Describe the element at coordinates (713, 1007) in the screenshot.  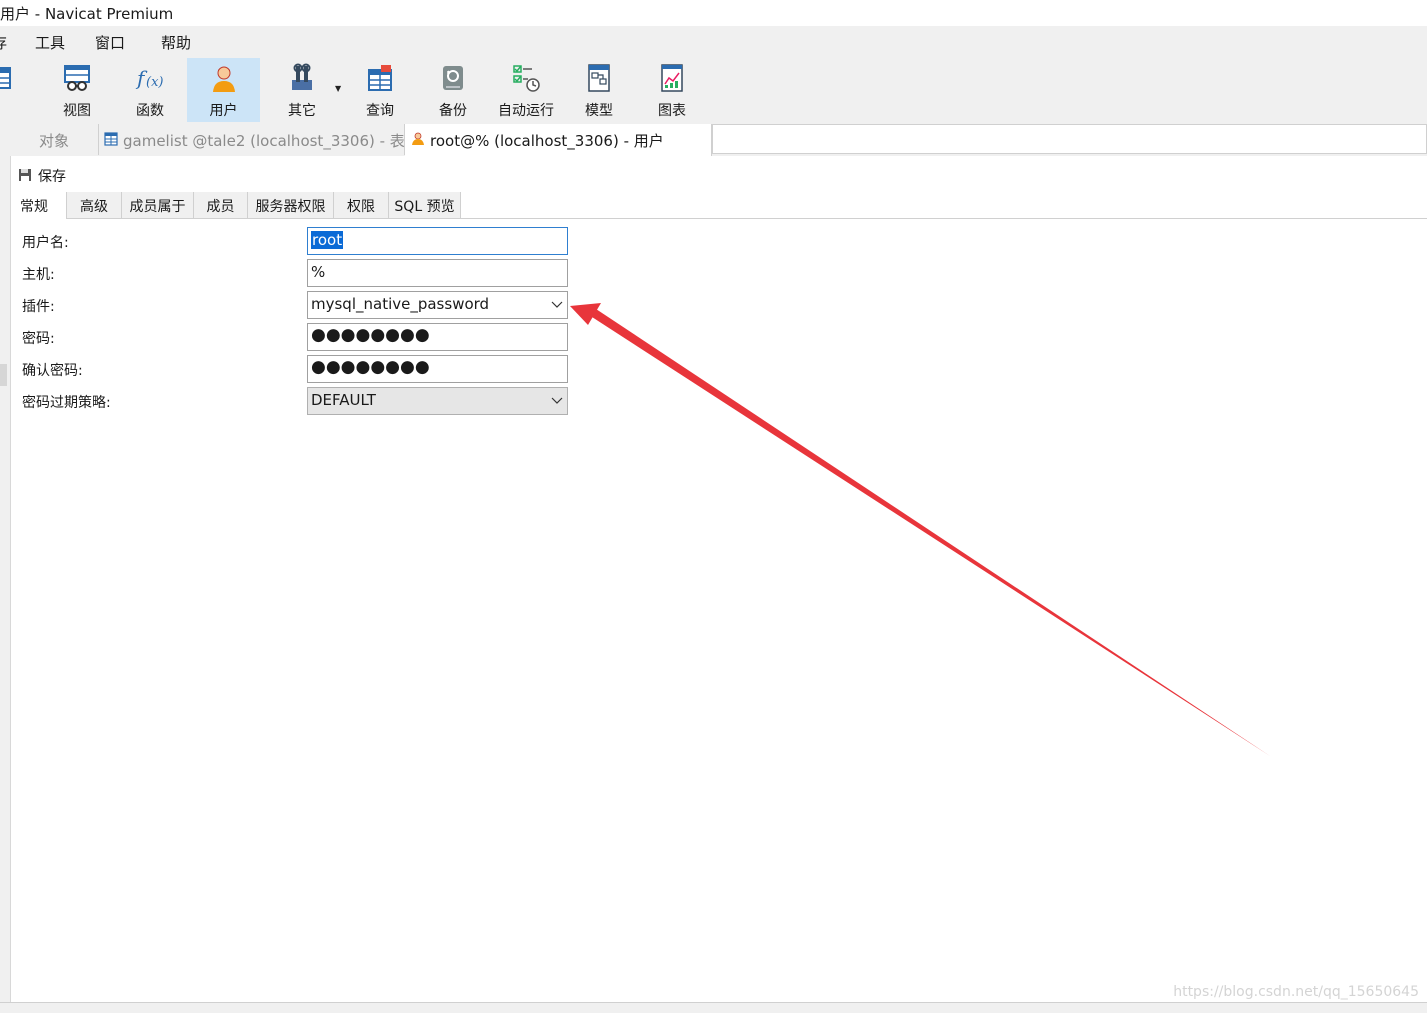
I see `status-bar` at that location.